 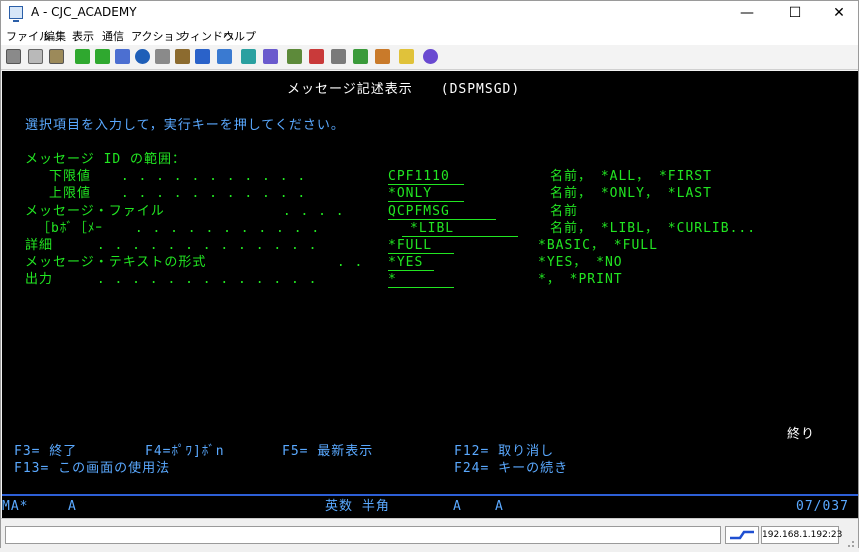 I want to click on upper-label: 上限値, so click(x=70, y=193).